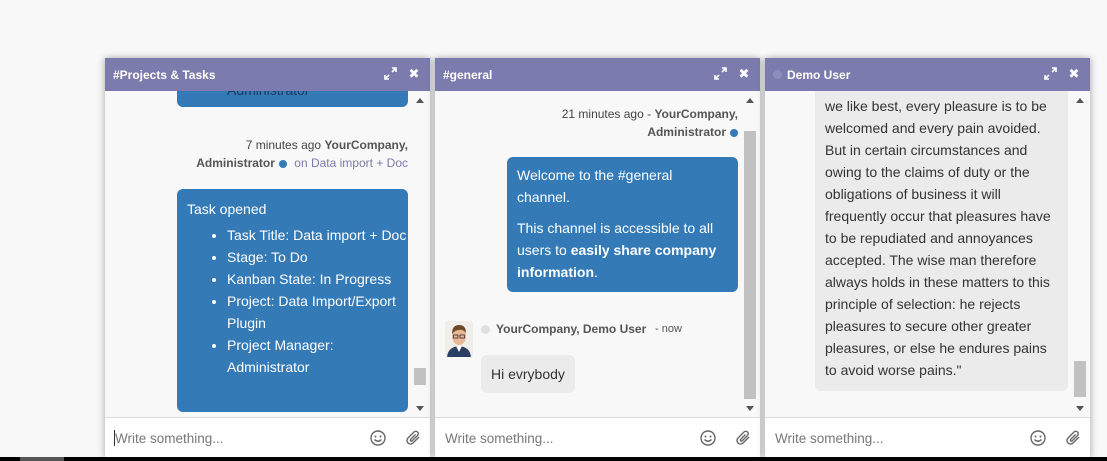  Describe the element at coordinates (317, 279) in the screenshot. I see `list-item: Kanban State: In Progress` at that location.